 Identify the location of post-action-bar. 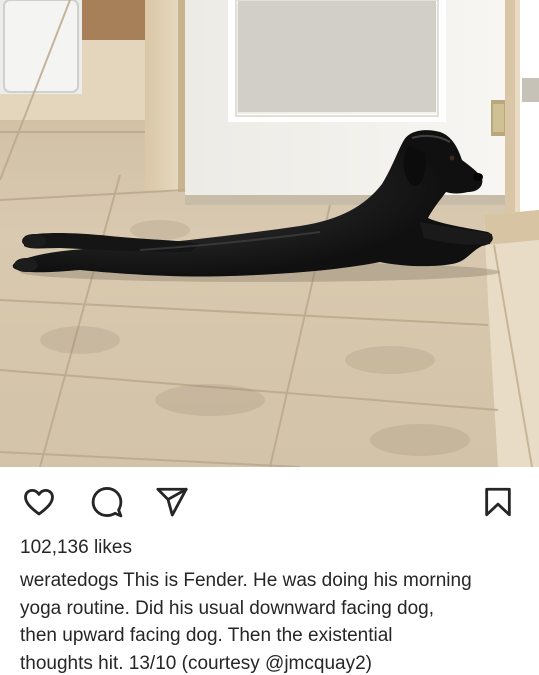
(269, 501).